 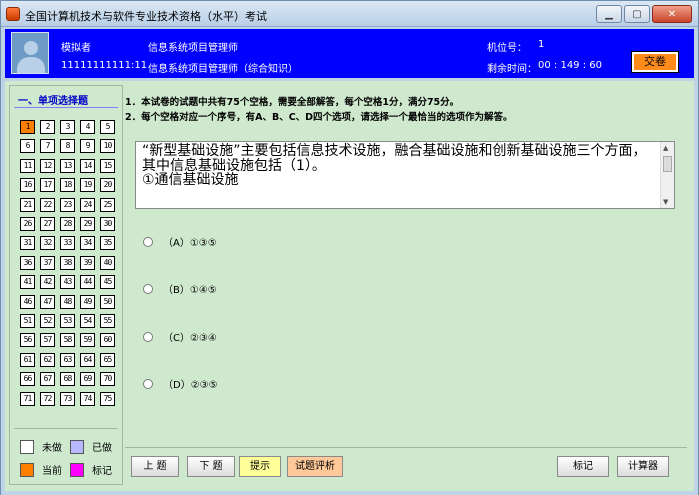 I want to click on question-number-59: 59, so click(x=87, y=340).